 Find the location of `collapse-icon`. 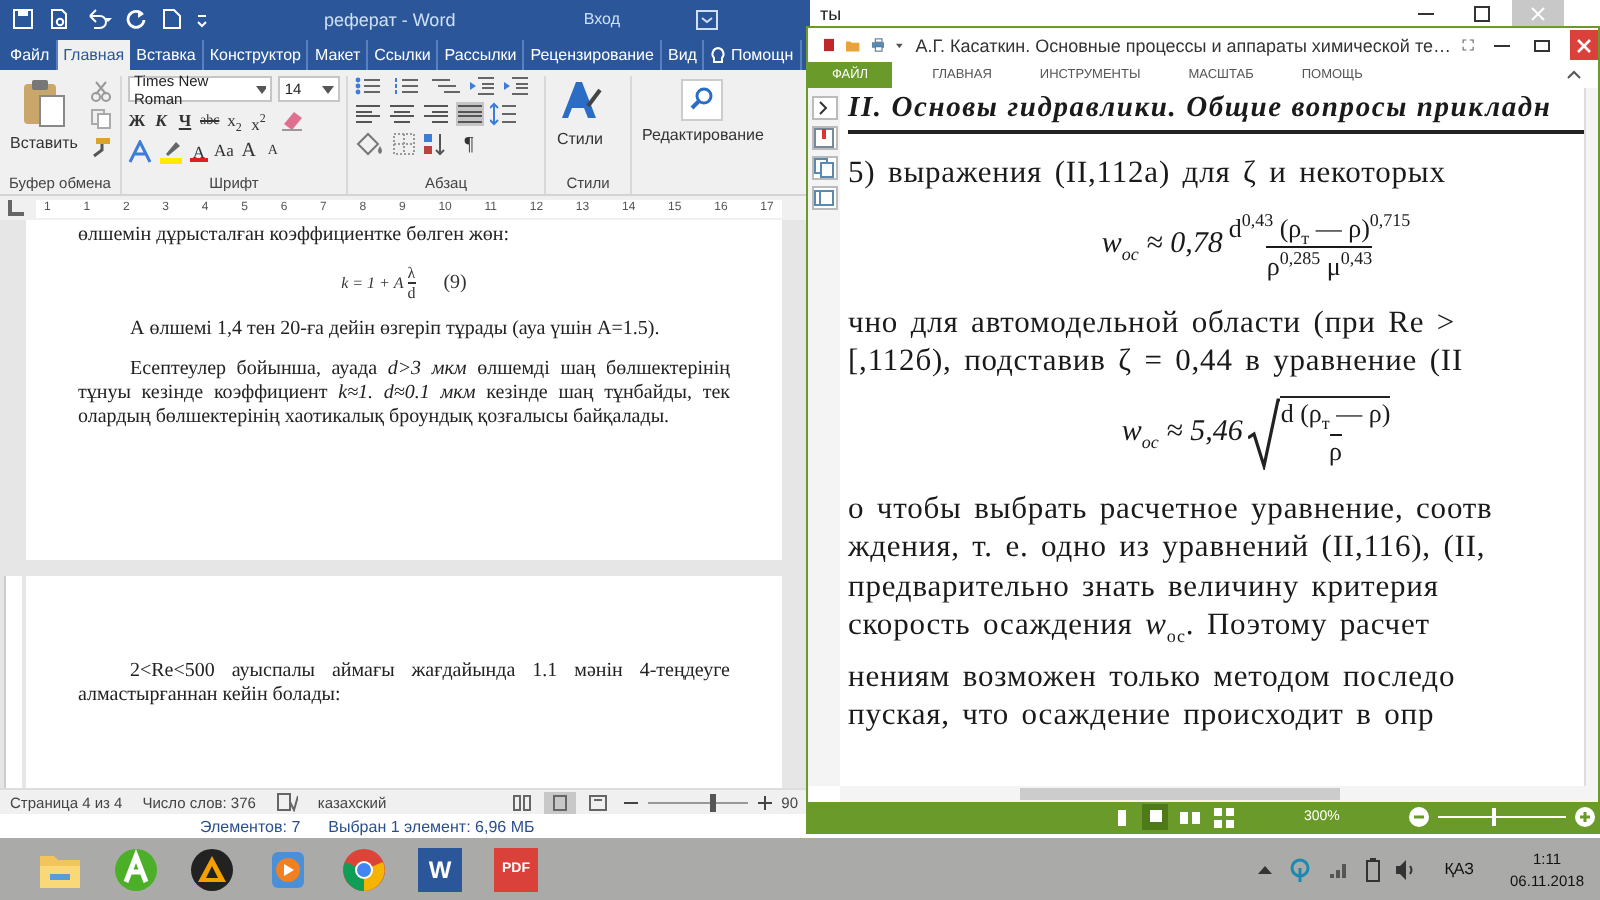

collapse-icon is located at coordinates (1574, 75).